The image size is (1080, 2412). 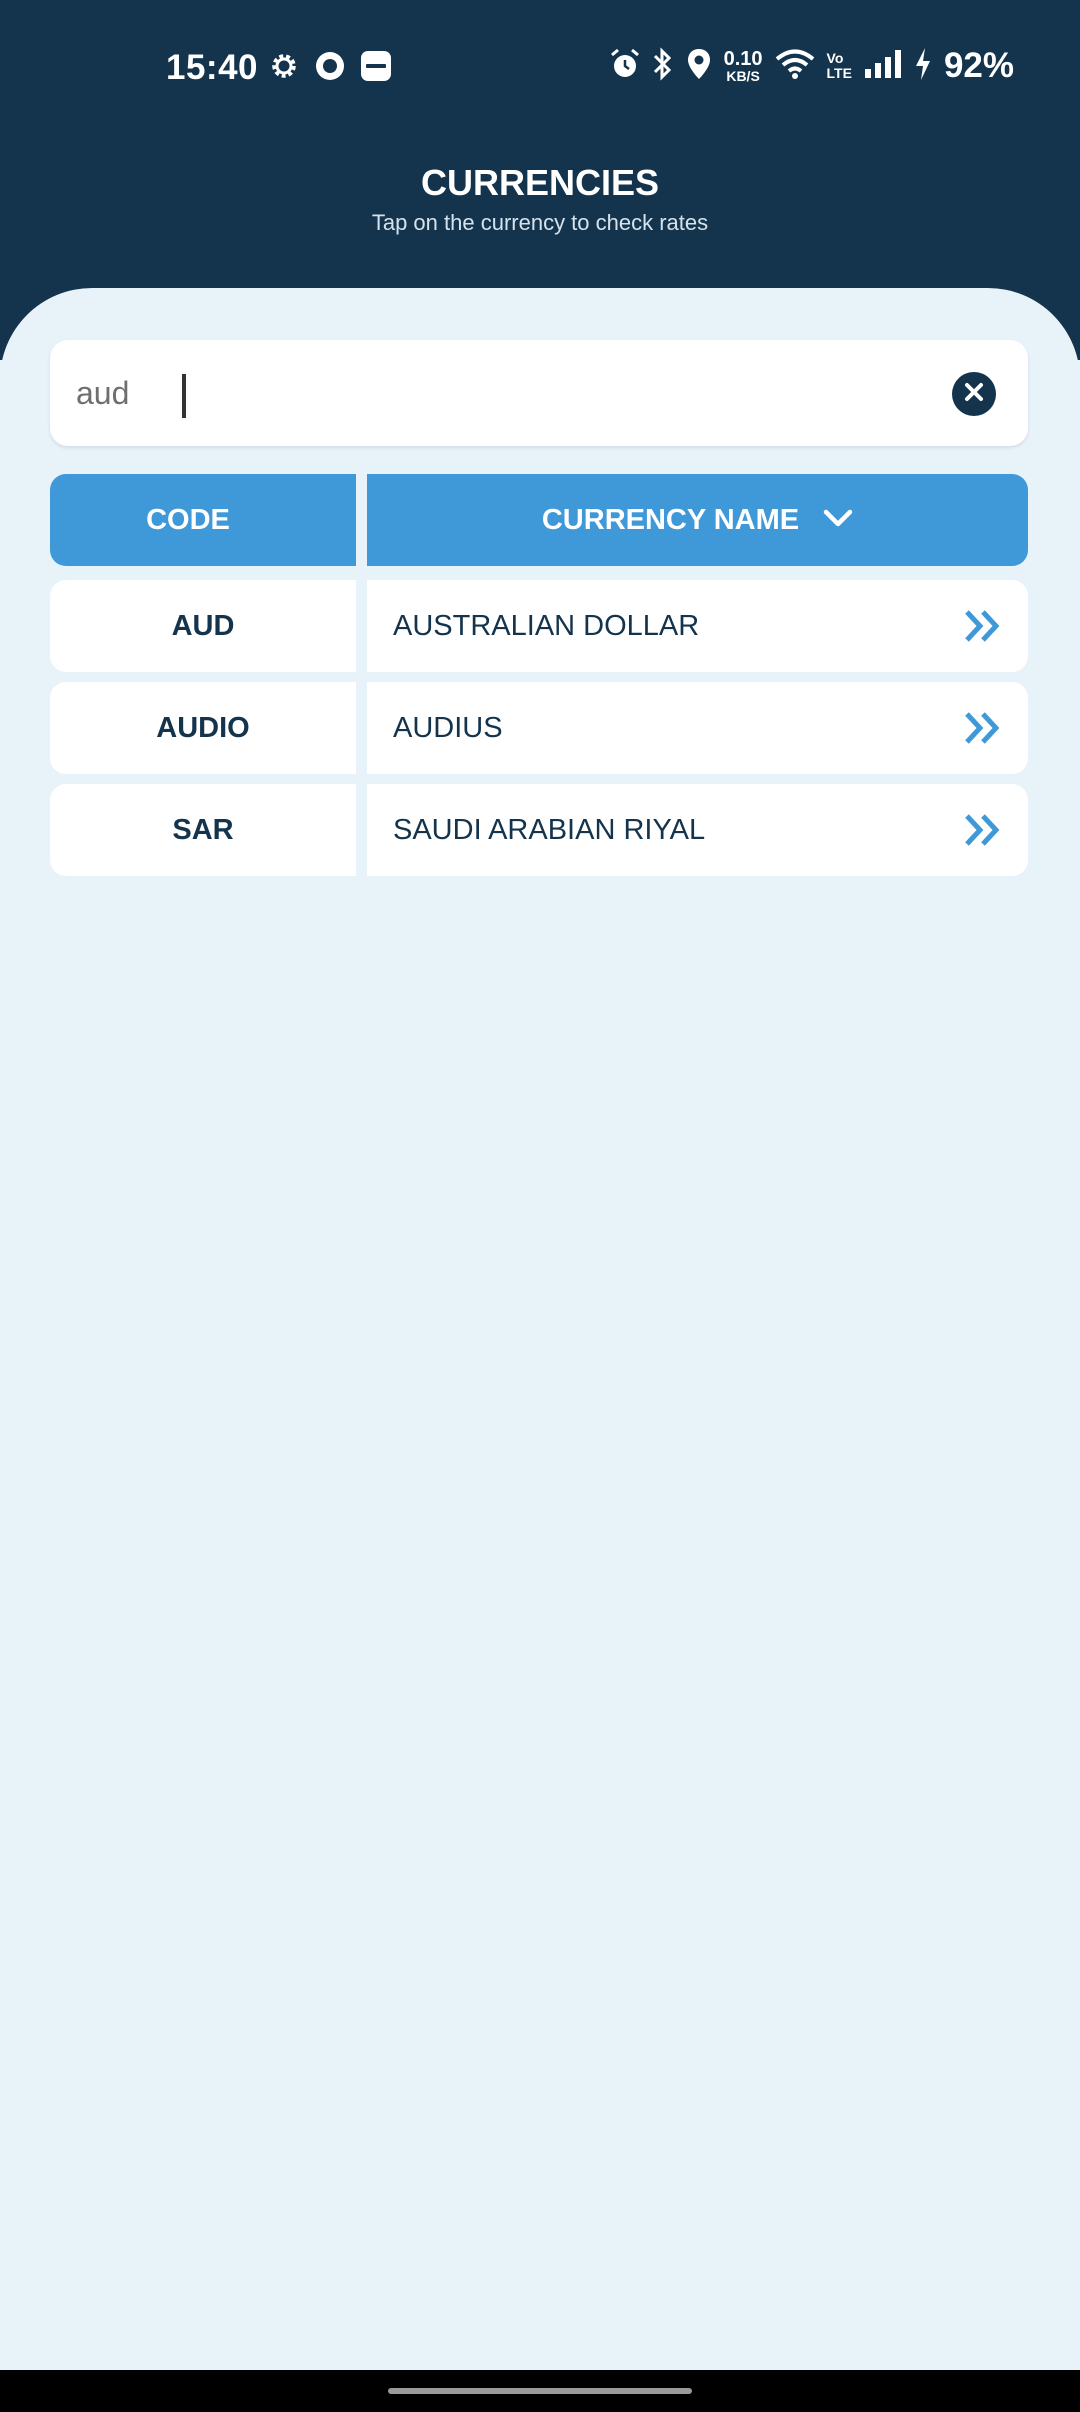 I want to click on chevron-down-icon, so click(x=838, y=520).